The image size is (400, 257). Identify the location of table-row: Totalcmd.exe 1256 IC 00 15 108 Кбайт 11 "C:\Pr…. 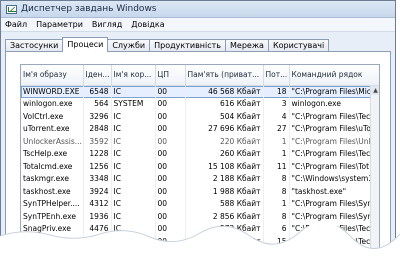
(200, 166).